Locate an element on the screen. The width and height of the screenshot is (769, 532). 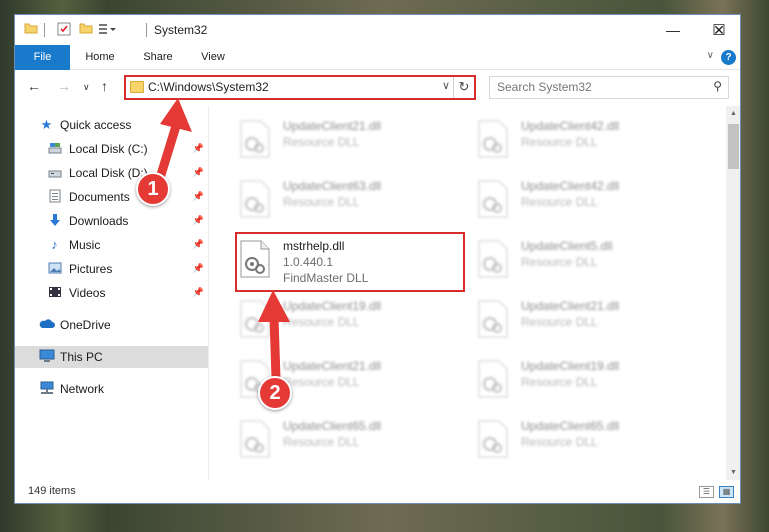
sidebar-item-videos: Videos 📌 is located at coordinates (111, 293).